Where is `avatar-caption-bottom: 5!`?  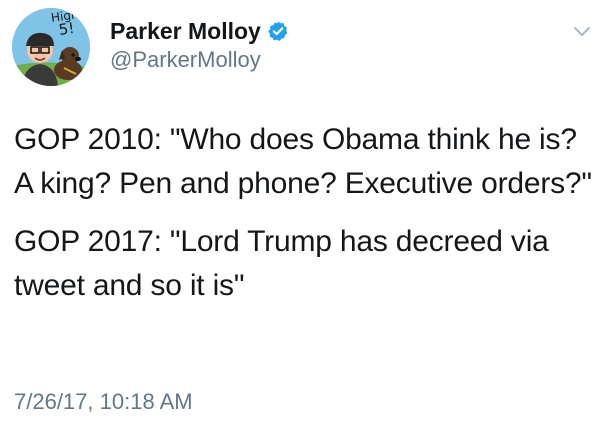 avatar-caption-bottom: 5! is located at coordinates (66, 28).